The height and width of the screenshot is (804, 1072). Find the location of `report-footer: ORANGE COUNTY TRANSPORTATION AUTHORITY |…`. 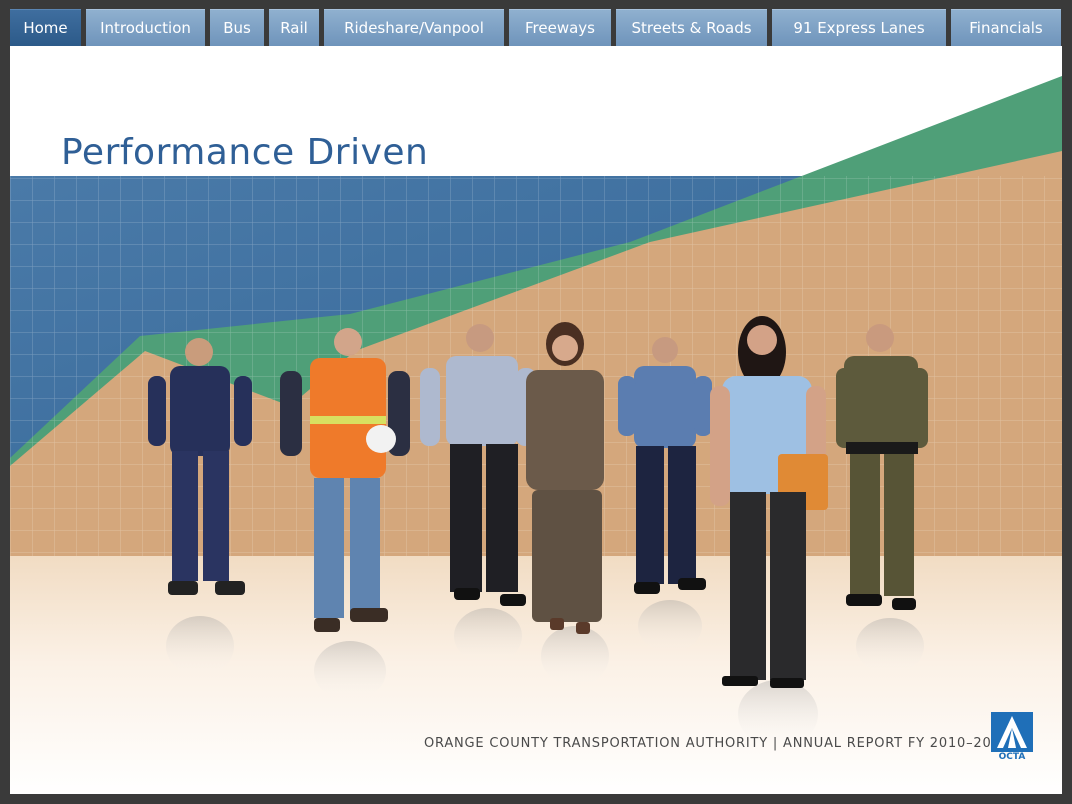

report-footer: ORANGE COUNTY TRANSPORTATION AUTHORITY |… is located at coordinates (717, 743).